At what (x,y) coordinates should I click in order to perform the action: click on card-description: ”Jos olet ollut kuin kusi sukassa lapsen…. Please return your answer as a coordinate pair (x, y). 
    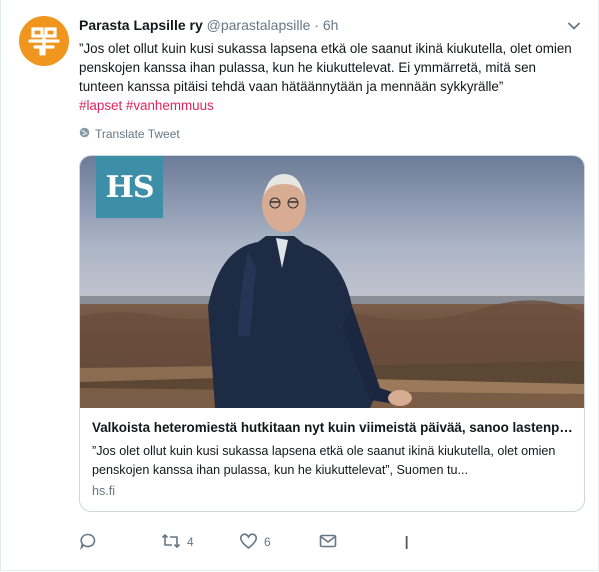
    Looking at the image, I should click on (324, 460).